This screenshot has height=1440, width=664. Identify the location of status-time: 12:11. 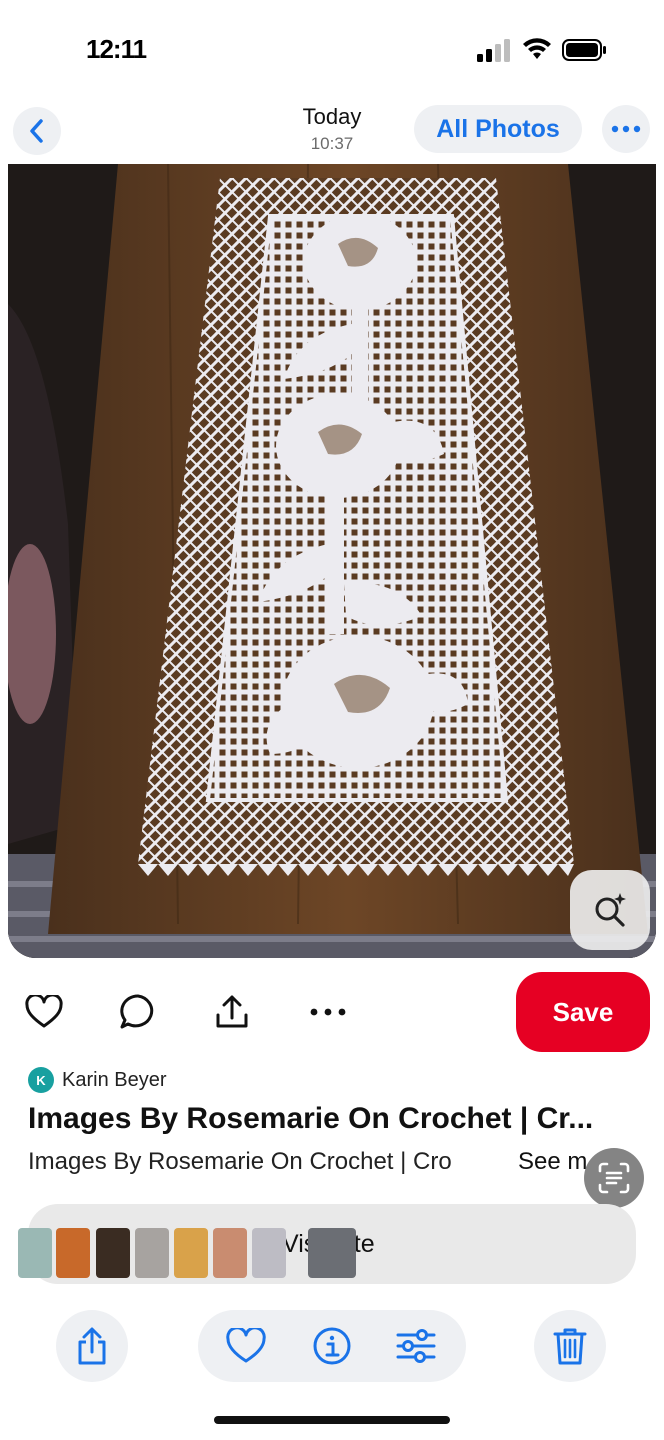
(116, 49).